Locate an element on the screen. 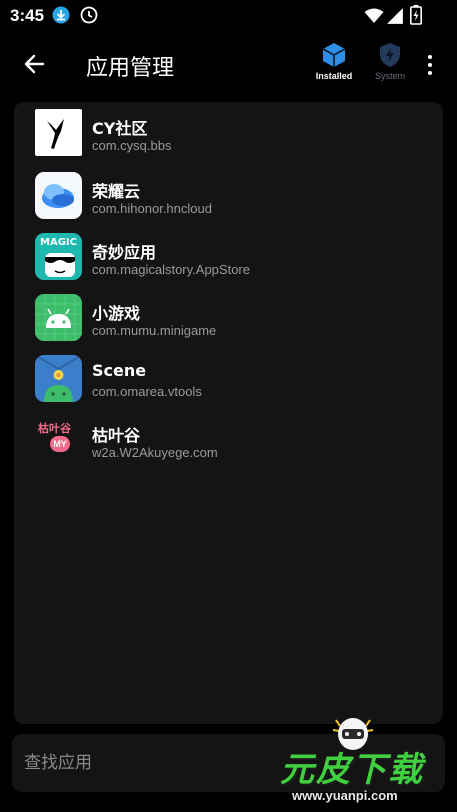  more-options-button is located at coordinates (430, 65).